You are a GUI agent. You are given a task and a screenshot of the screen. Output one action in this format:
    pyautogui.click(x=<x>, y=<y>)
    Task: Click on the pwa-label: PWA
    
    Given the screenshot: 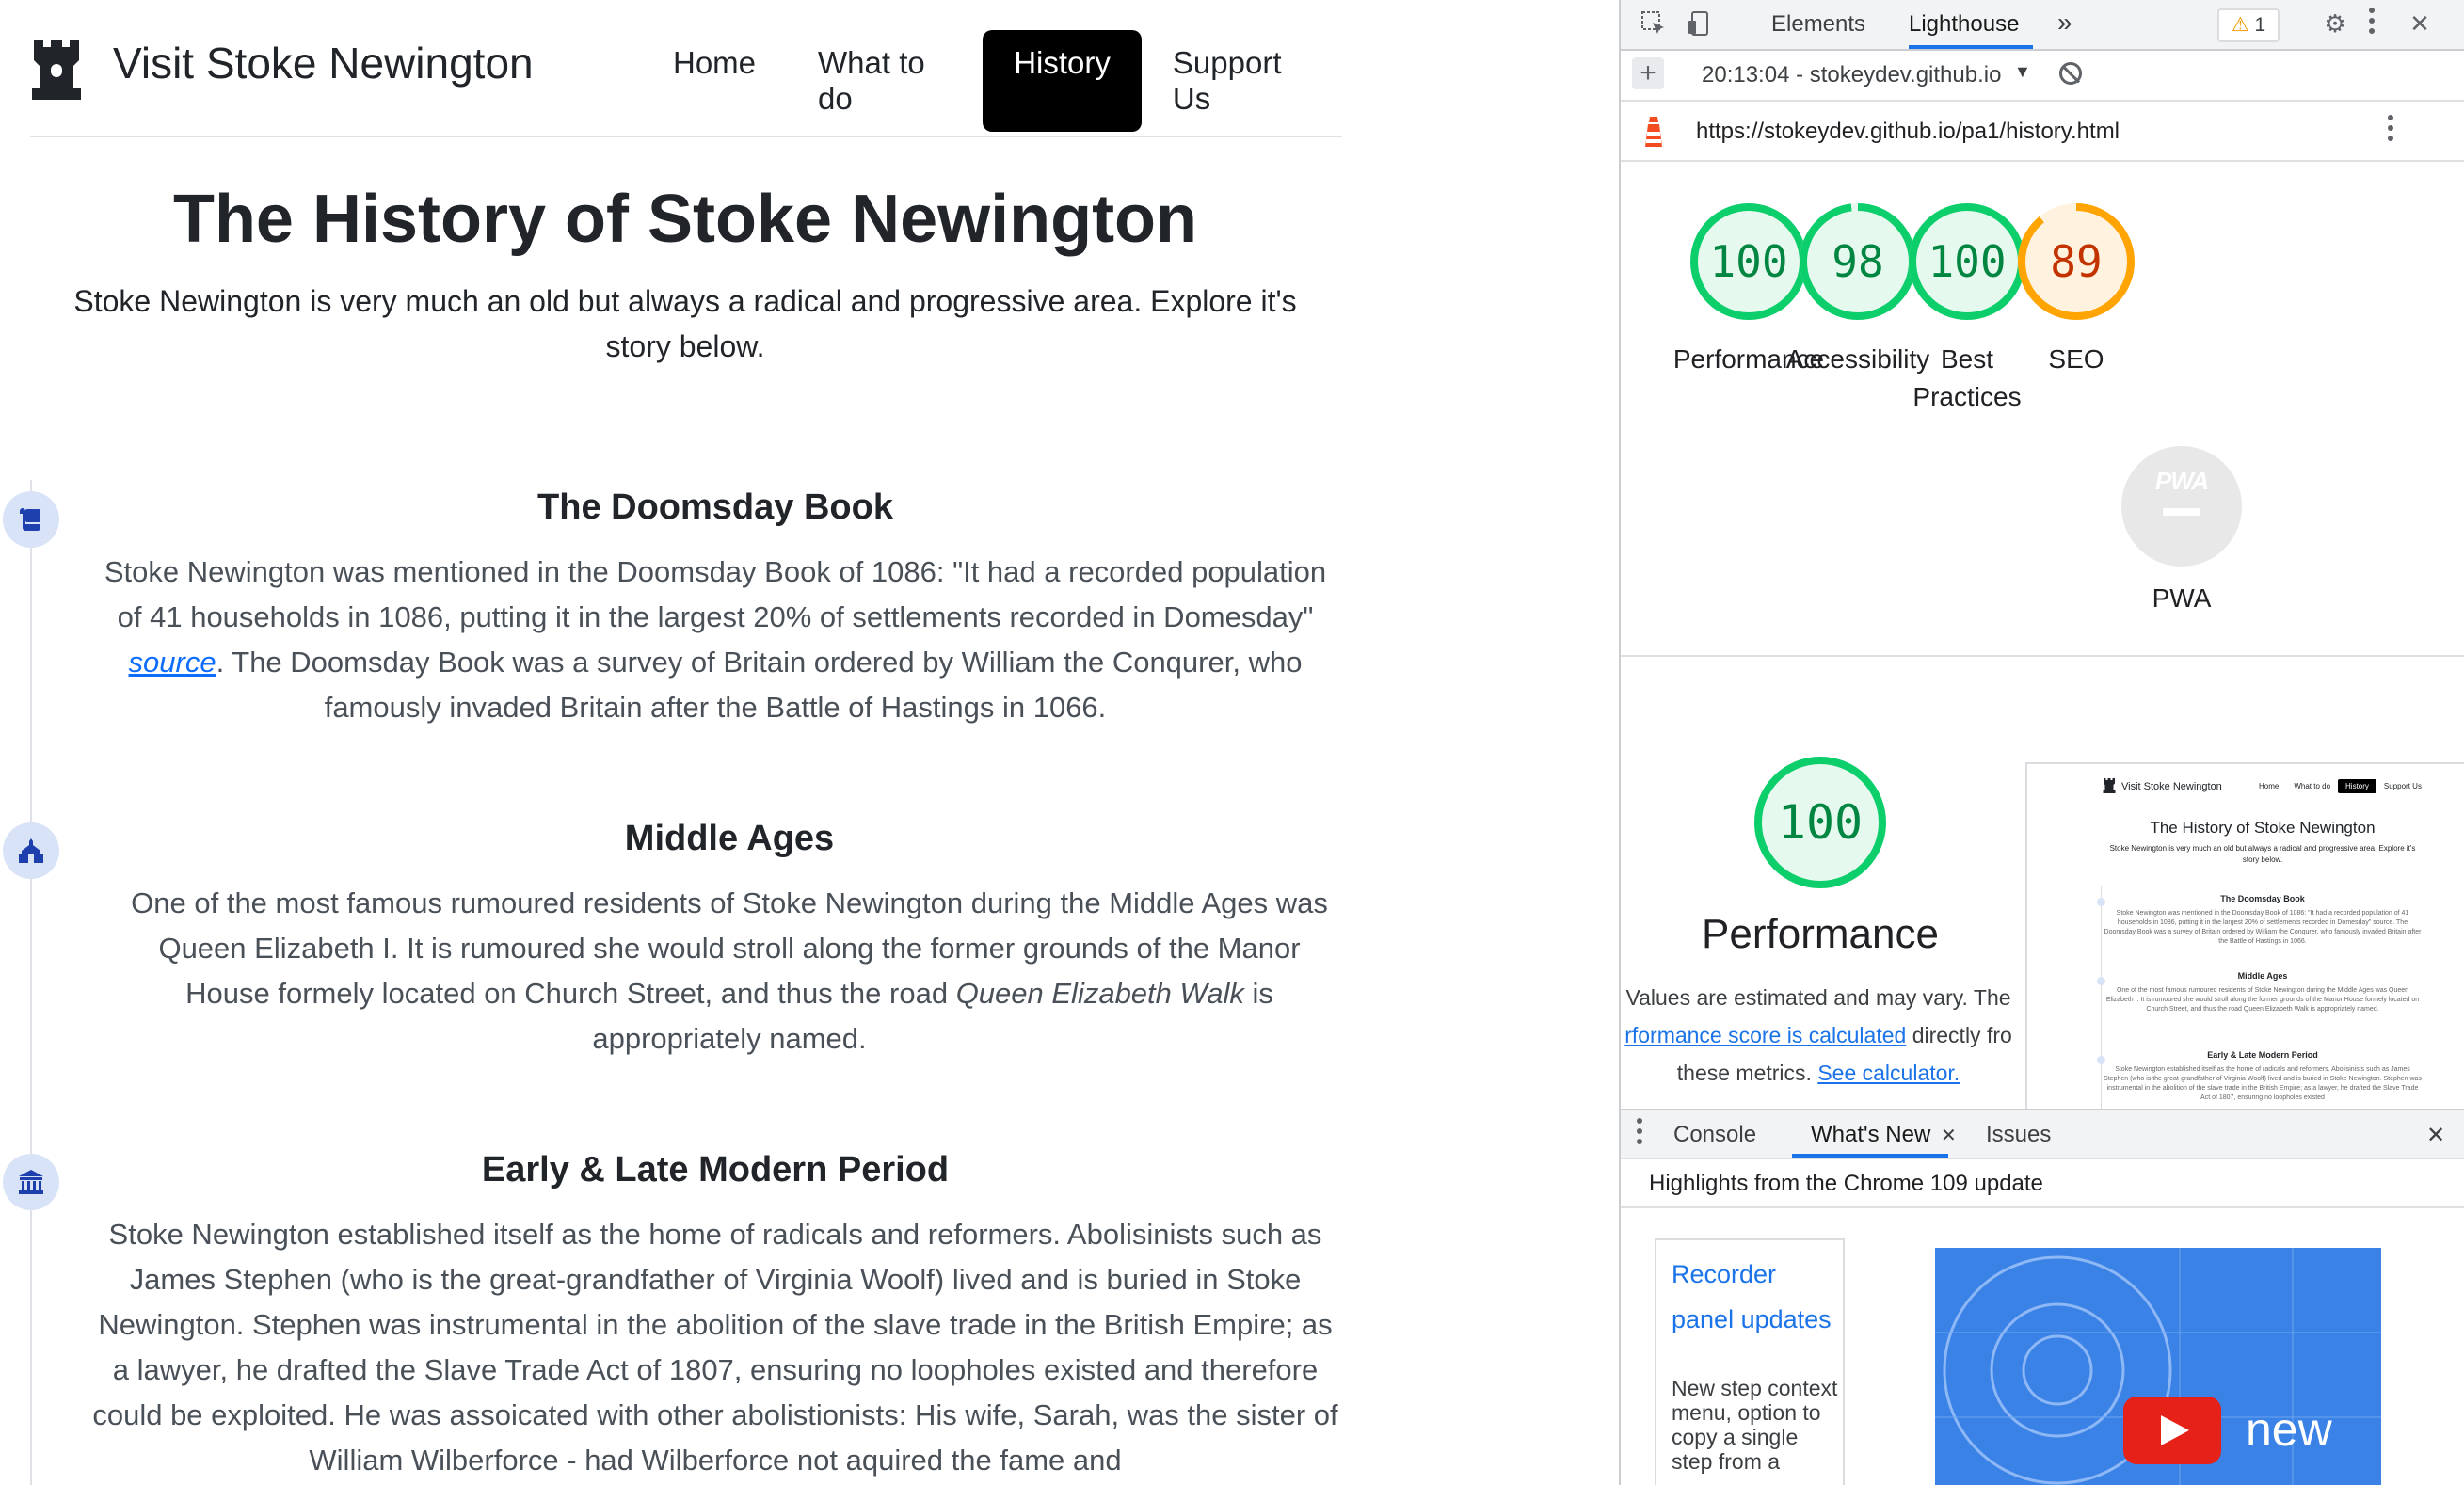 What is the action you would take?
    pyautogui.click(x=2182, y=598)
    